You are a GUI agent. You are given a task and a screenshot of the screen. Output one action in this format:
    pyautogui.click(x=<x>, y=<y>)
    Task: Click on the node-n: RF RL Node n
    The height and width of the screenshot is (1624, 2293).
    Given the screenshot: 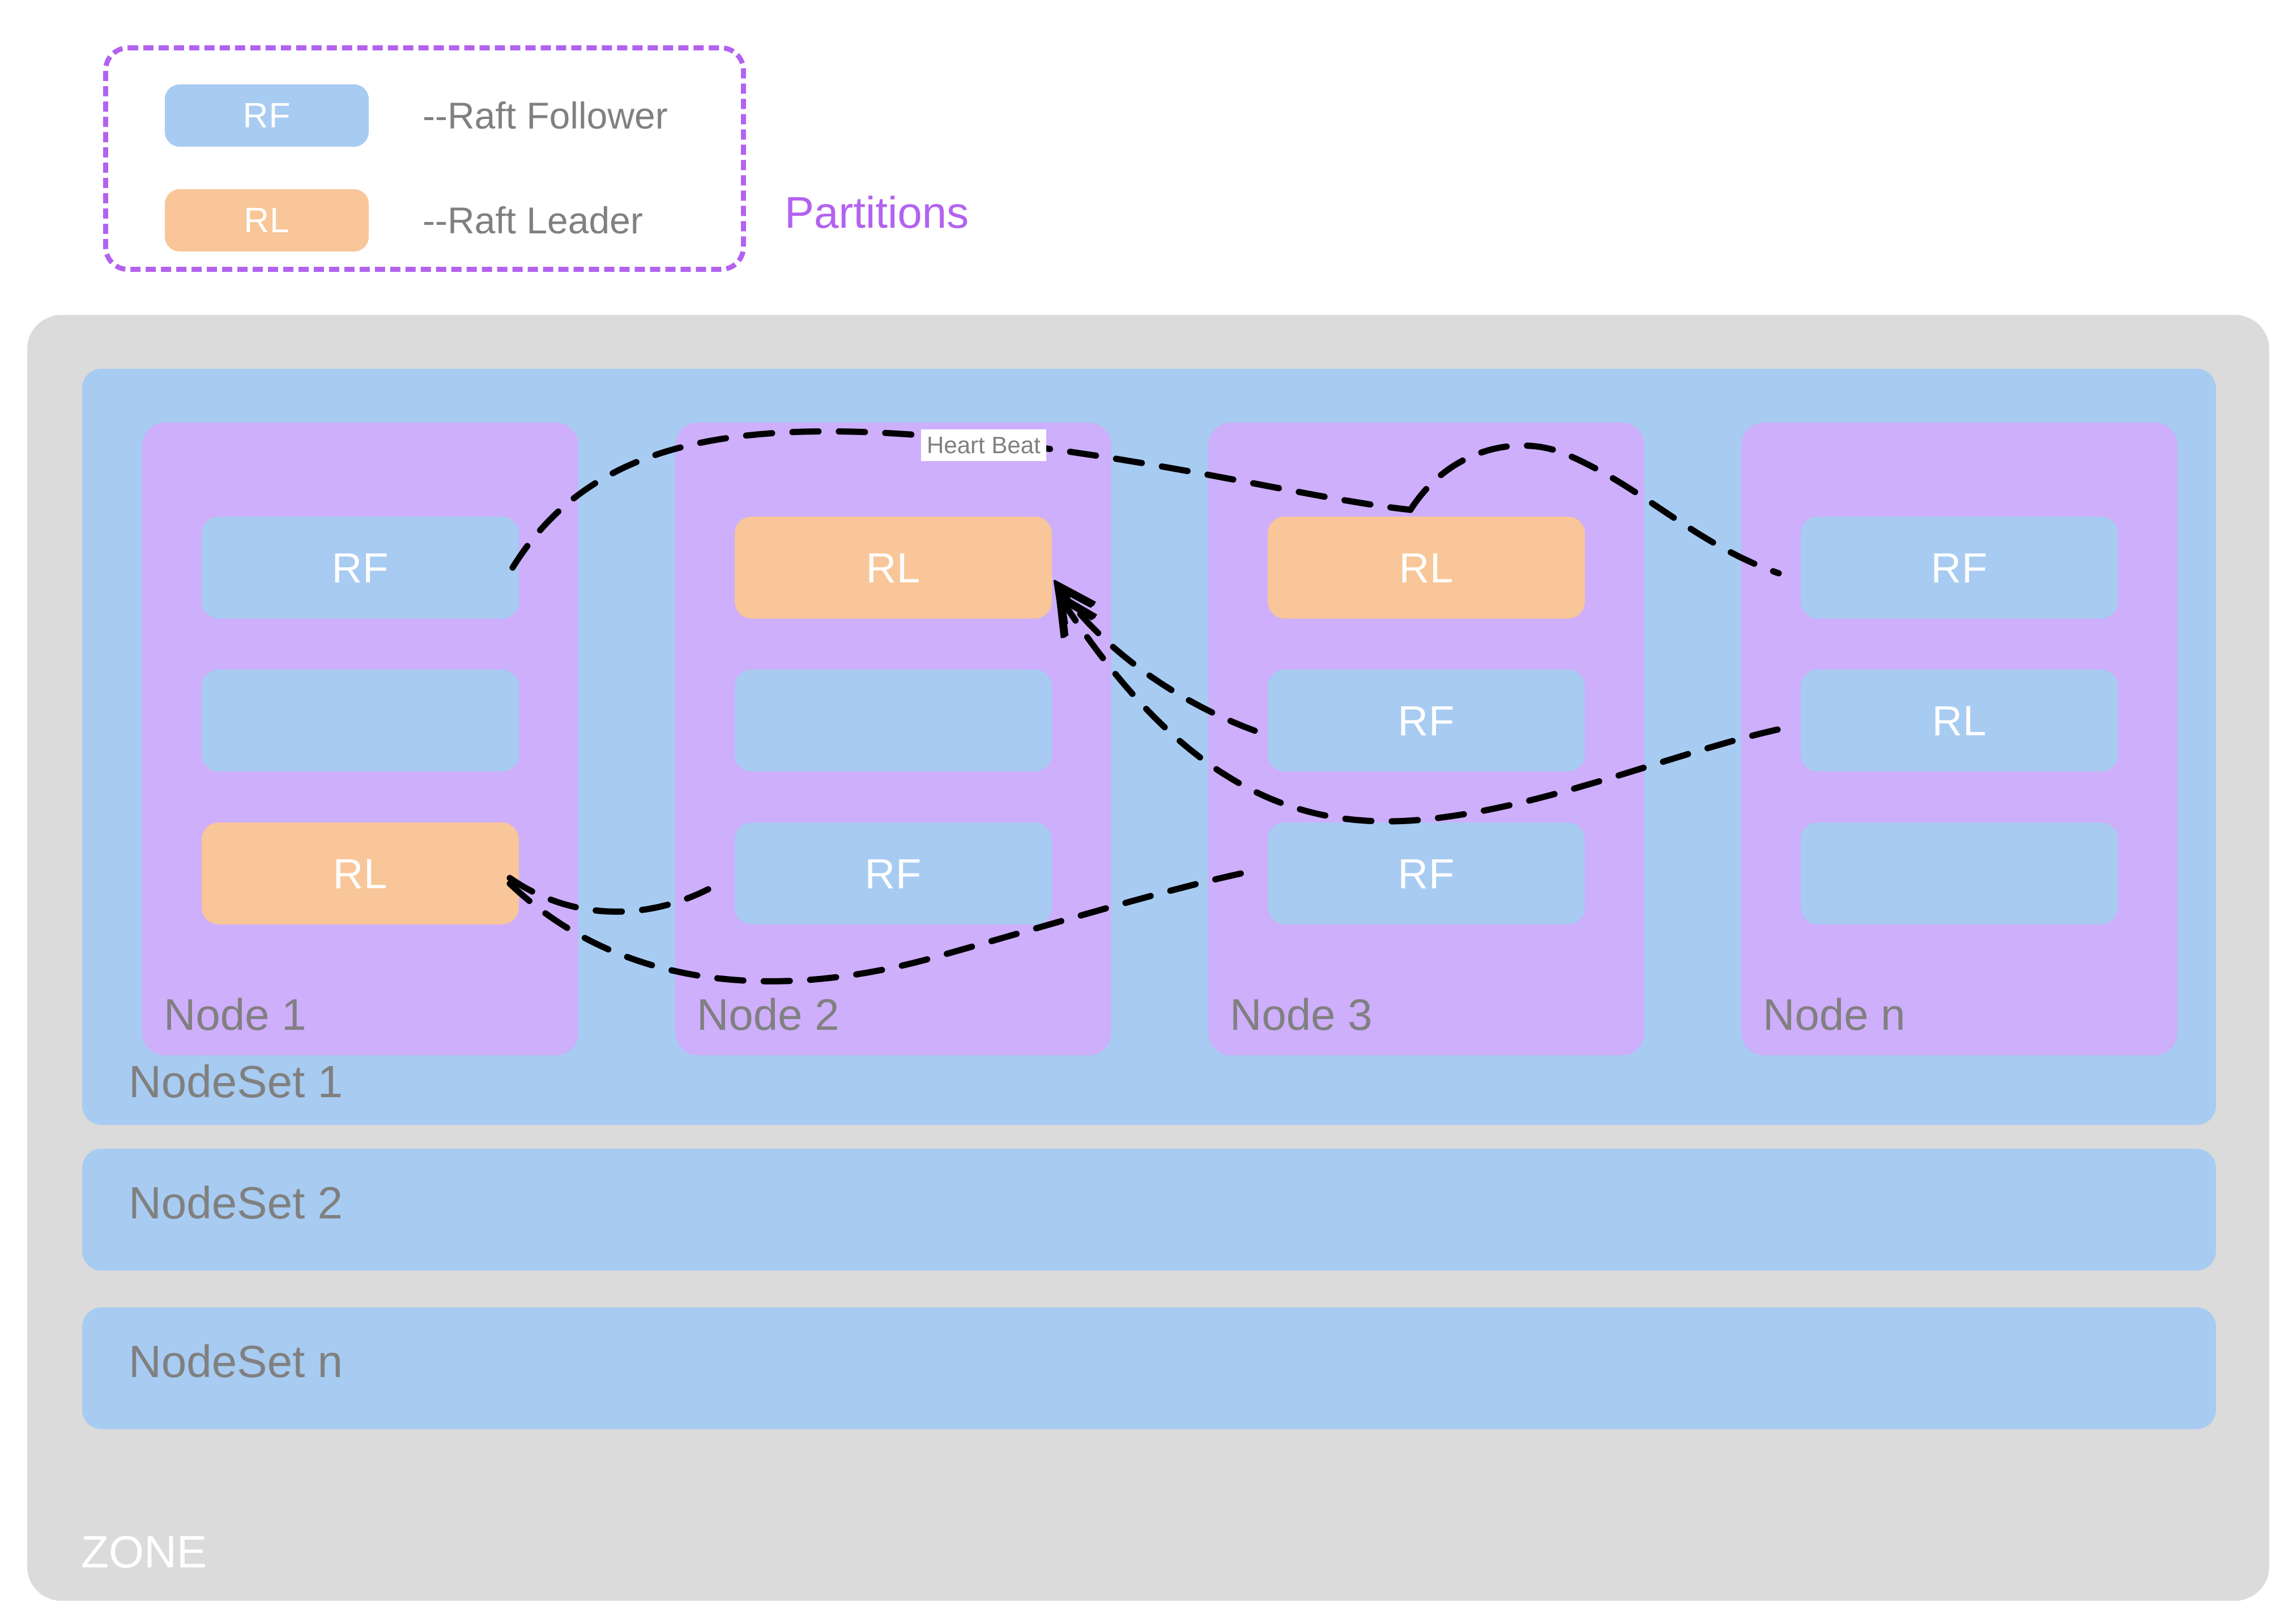 What is the action you would take?
    pyautogui.click(x=1959, y=739)
    